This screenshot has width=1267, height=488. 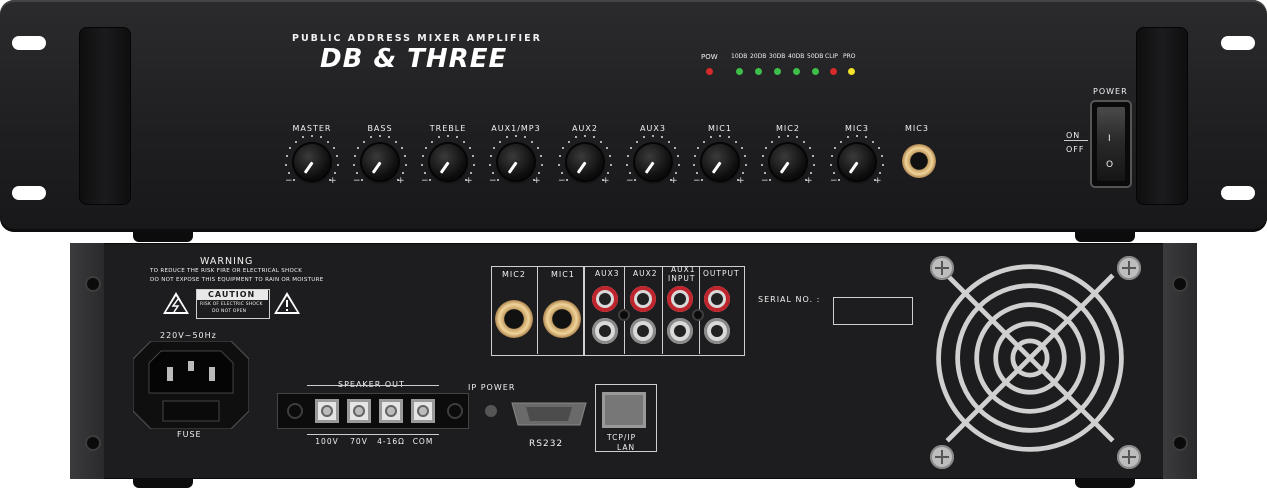 I want to click on power-on-mark: I, so click(x=1110, y=139).